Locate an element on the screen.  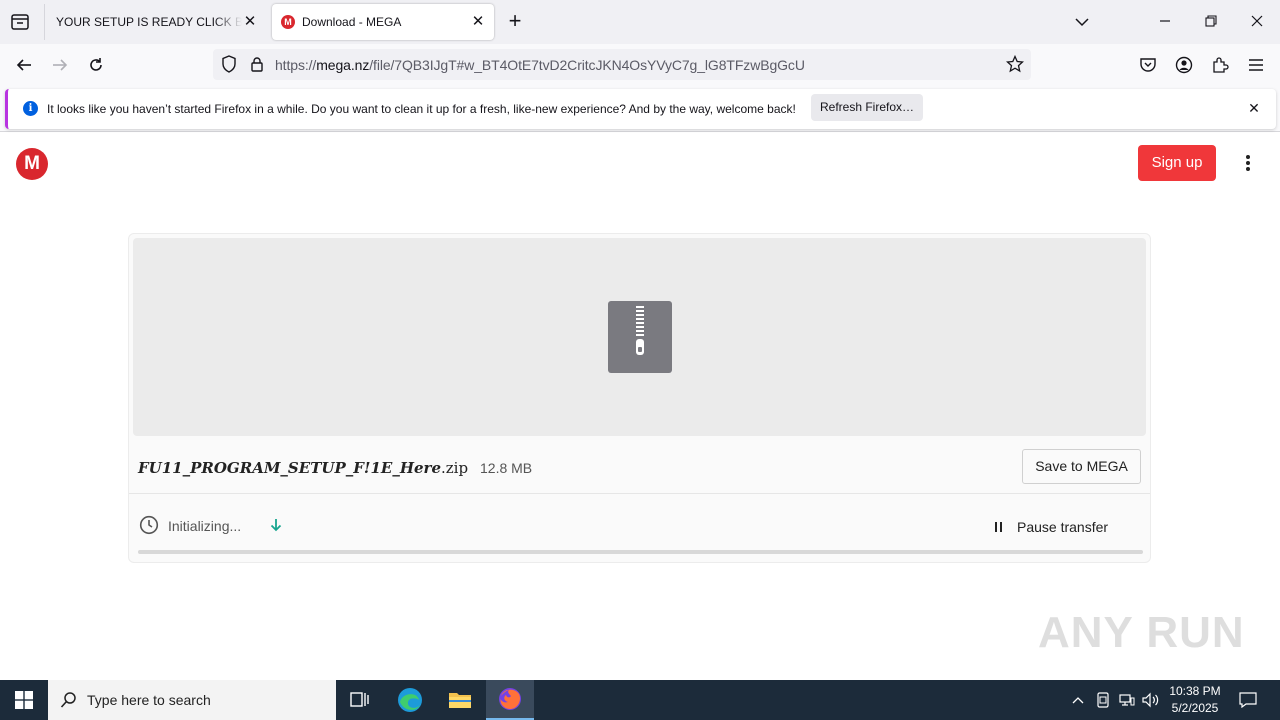
tab-title: Download - MEGA is located at coordinates (352, 22).